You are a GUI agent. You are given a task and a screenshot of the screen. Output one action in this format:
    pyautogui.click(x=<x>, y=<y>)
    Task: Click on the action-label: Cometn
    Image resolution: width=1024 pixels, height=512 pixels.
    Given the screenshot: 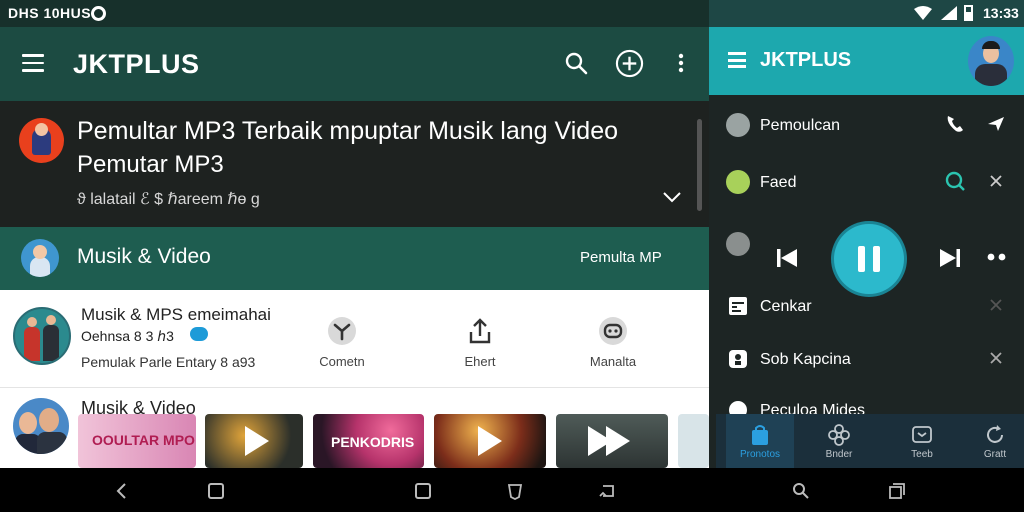 What is the action you would take?
    pyautogui.click(x=342, y=361)
    